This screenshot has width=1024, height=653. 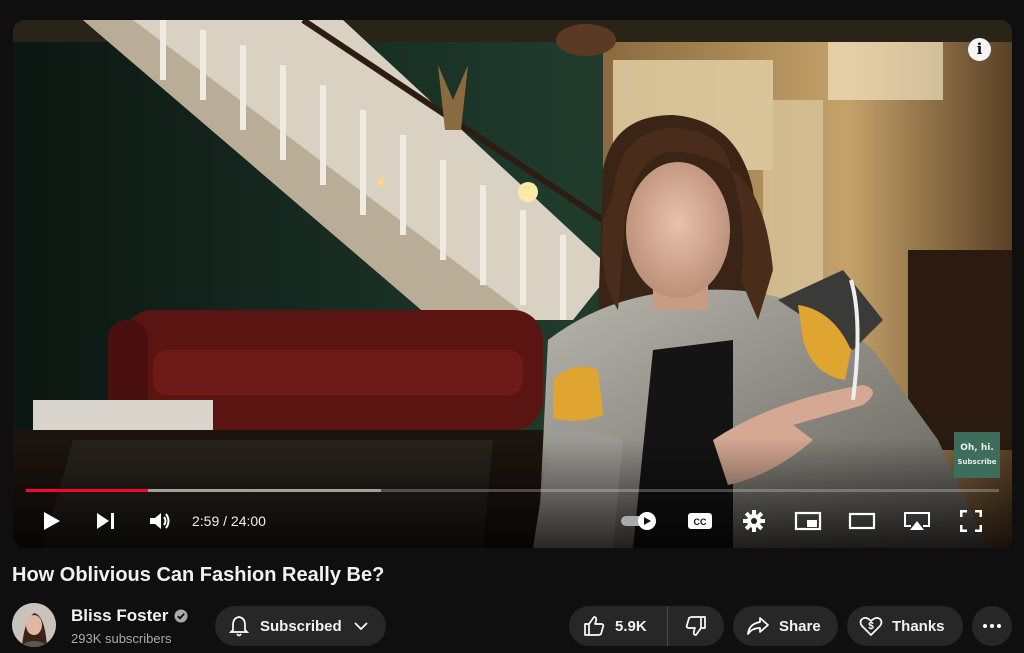 I want to click on fullscreen-icon, so click(x=971, y=521).